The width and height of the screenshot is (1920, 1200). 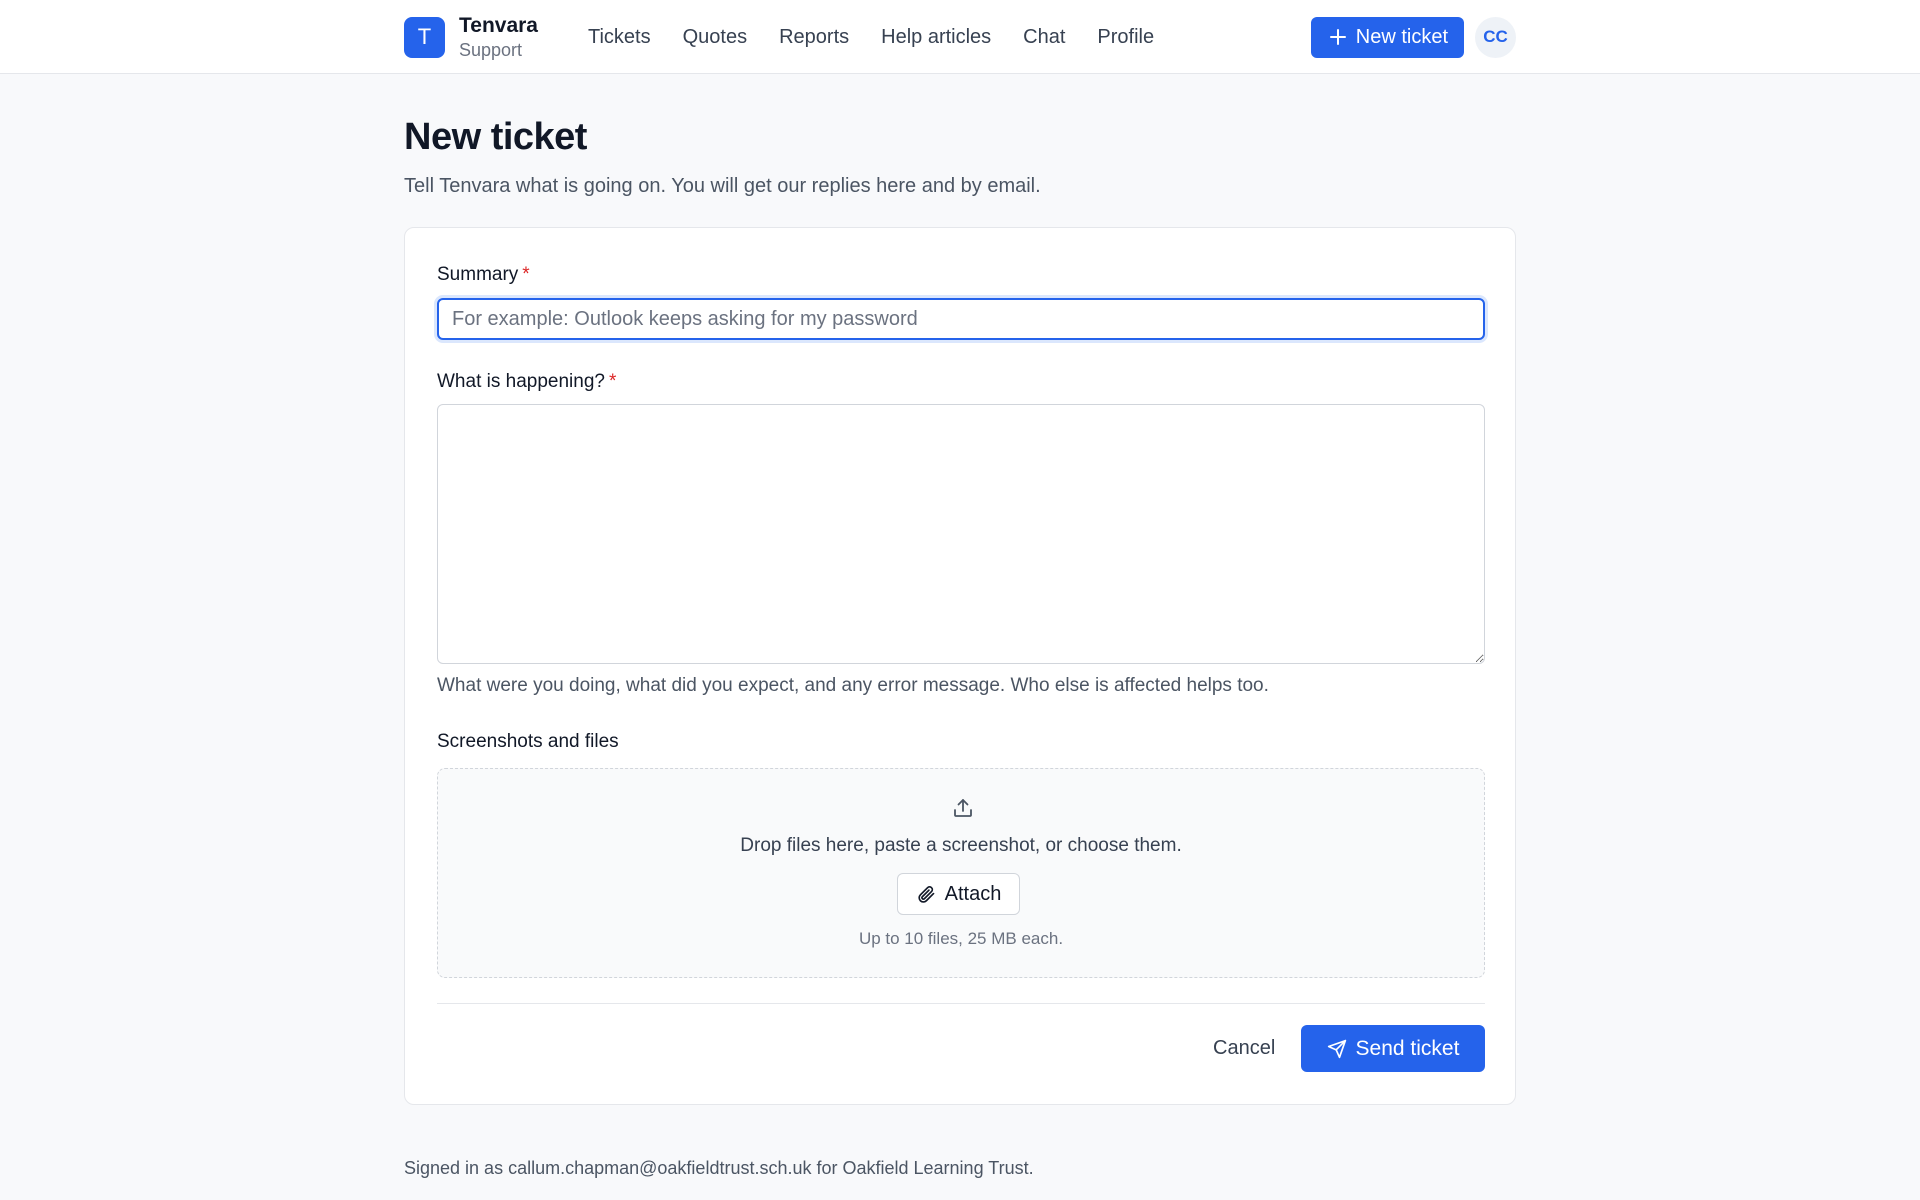 I want to click on files-label: Screenshots and files, so click(x=528, y=741).